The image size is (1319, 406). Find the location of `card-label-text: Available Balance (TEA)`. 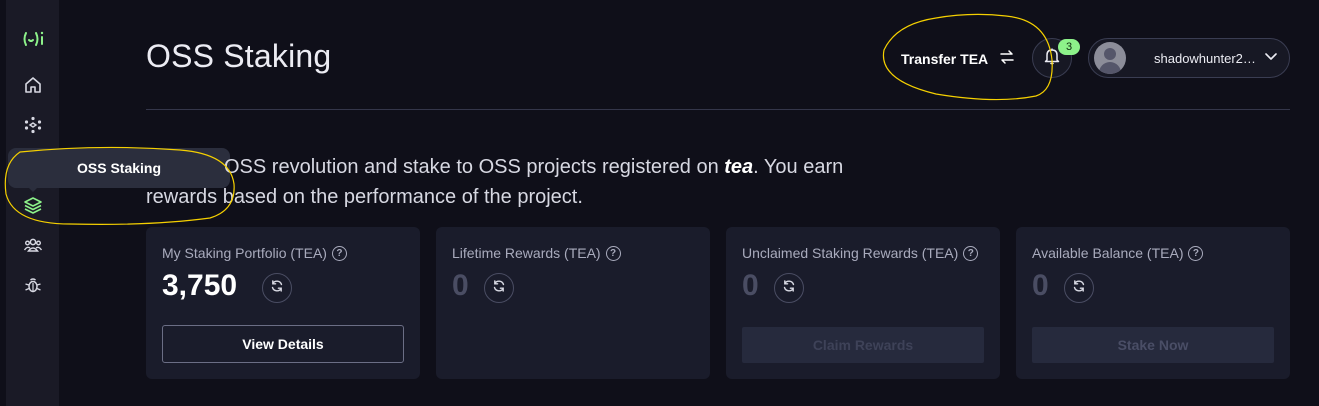

card-label-text: Available Balance (TEA) is located at coordinates (1108, 253).